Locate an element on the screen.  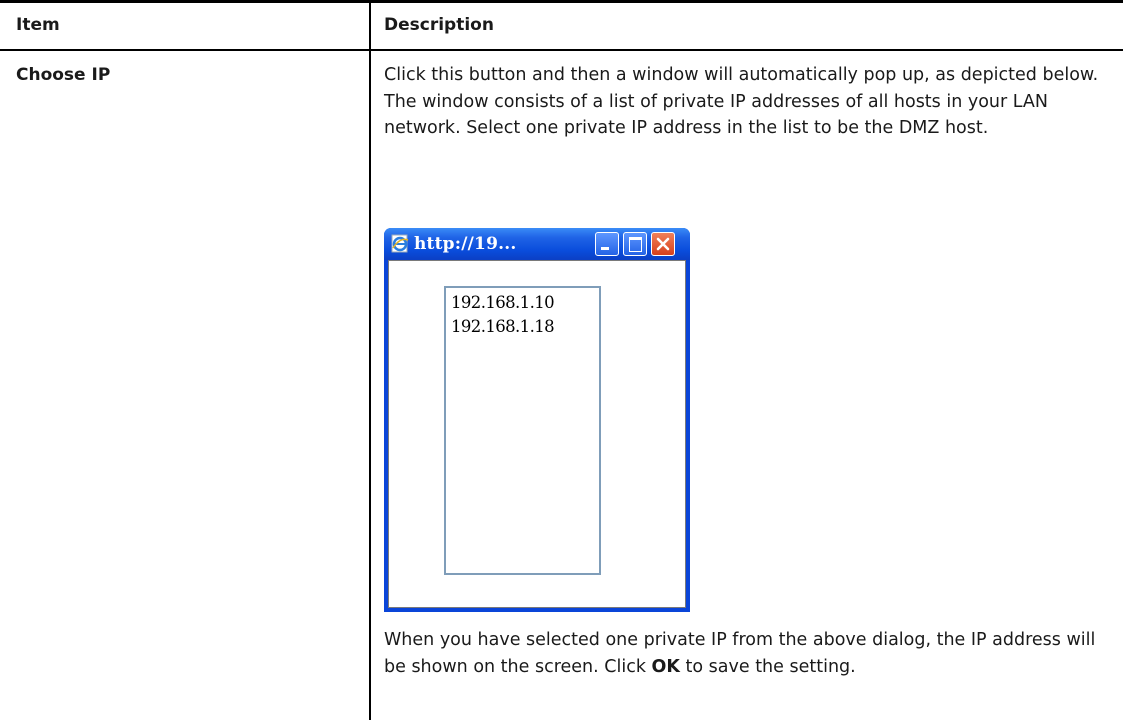
ip-option: 192.168.1.10 is located at coordinates (525, 303).